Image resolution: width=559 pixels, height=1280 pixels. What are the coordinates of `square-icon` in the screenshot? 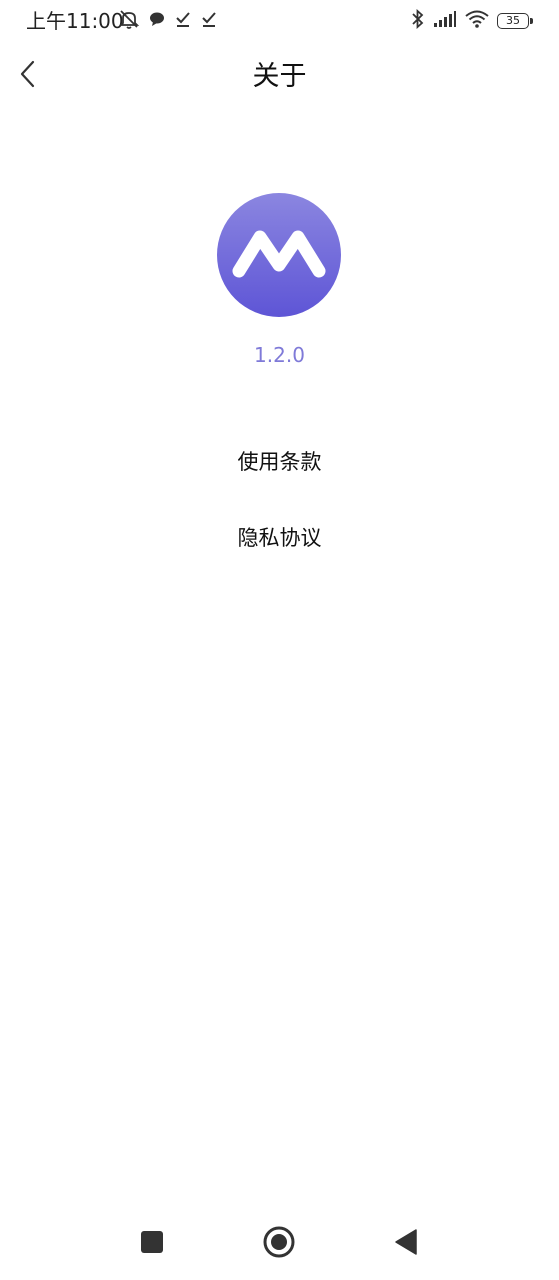 It's located at (152, 1244).